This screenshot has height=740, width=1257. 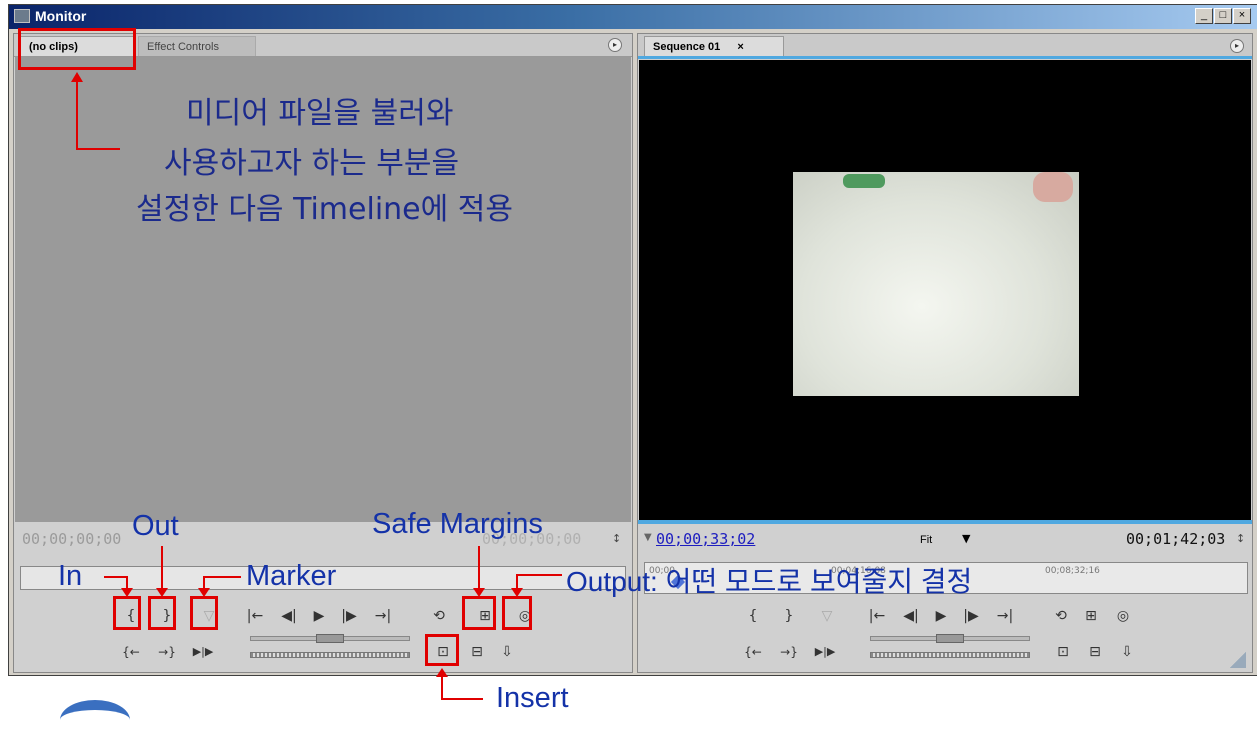 What do you see at coordinates (383, 616) in the screenshot?
I see `goto-out-icon: →|` at bounding box center [383, 616].